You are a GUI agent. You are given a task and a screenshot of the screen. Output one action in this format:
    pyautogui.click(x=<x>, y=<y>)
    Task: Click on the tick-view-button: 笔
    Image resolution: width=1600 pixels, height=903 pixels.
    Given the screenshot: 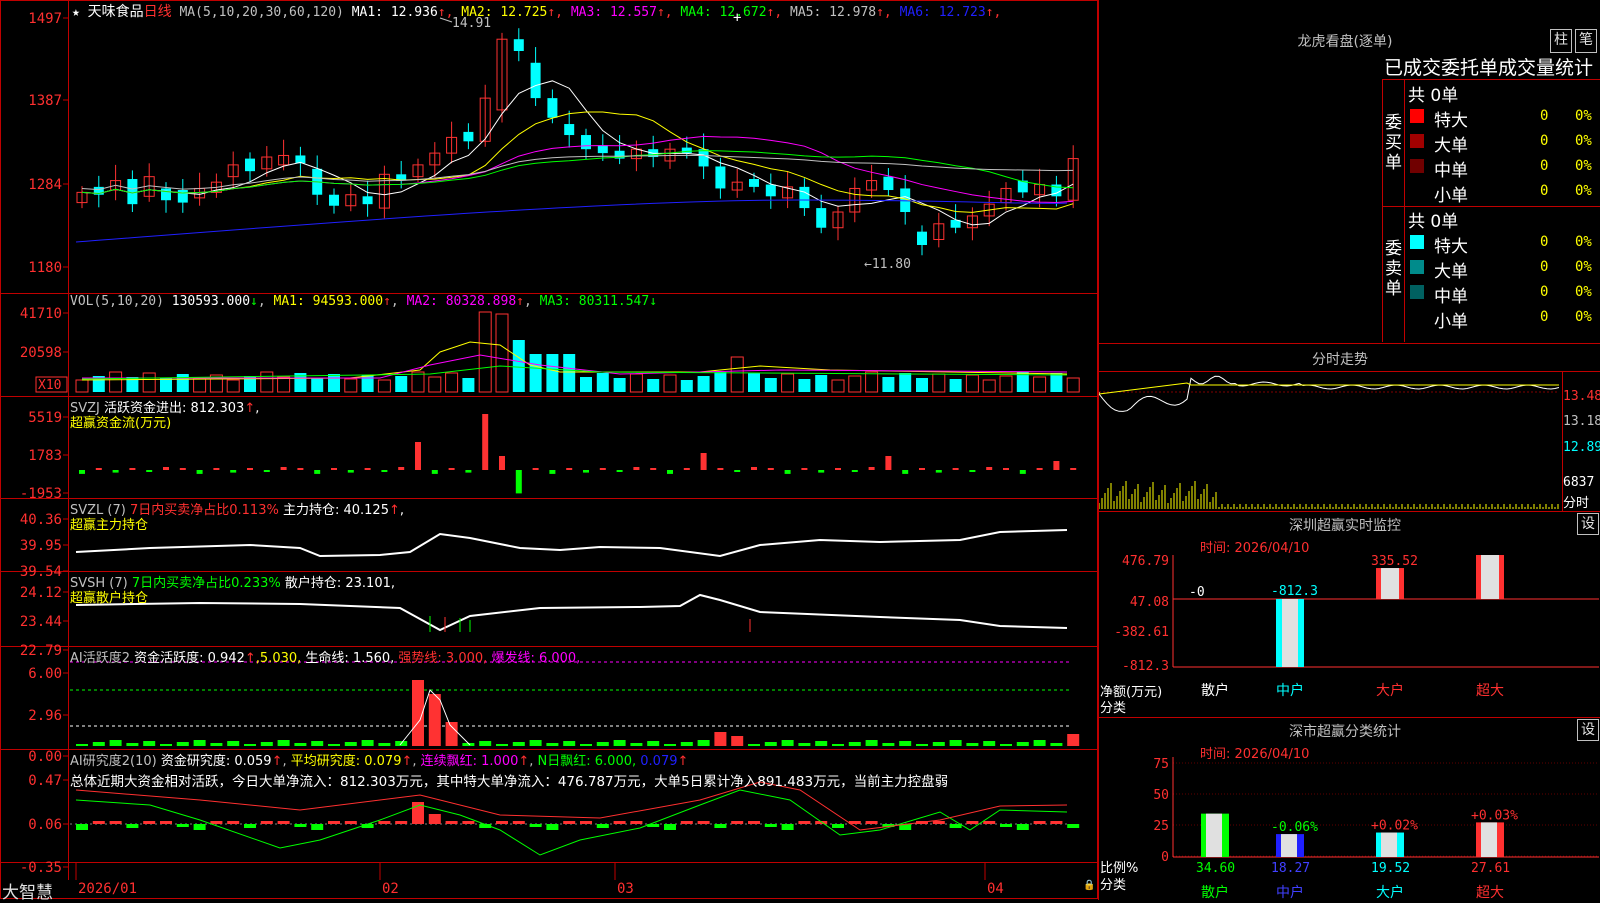 What is the action you would take?
    pyautogui.click(x=1586, y=41)
    